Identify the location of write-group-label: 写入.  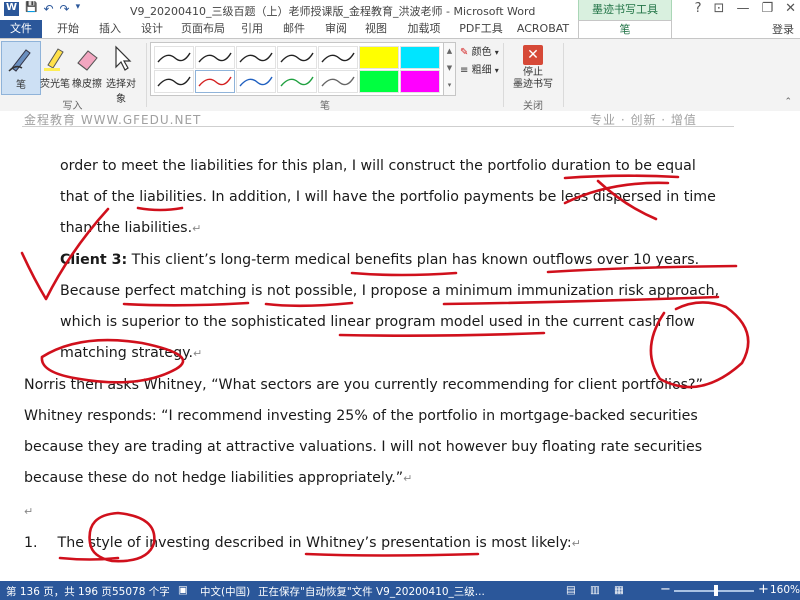
(72, 106).